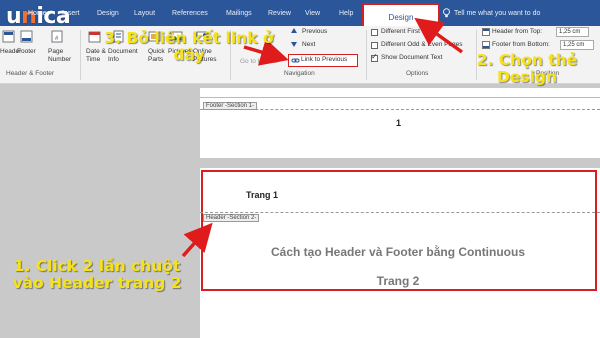 This screenshot has height=338, width=600. Describe the element at coordinates (517, 31) in the screenshot. I see `header-from-top-label: Header from Top:` at that location.